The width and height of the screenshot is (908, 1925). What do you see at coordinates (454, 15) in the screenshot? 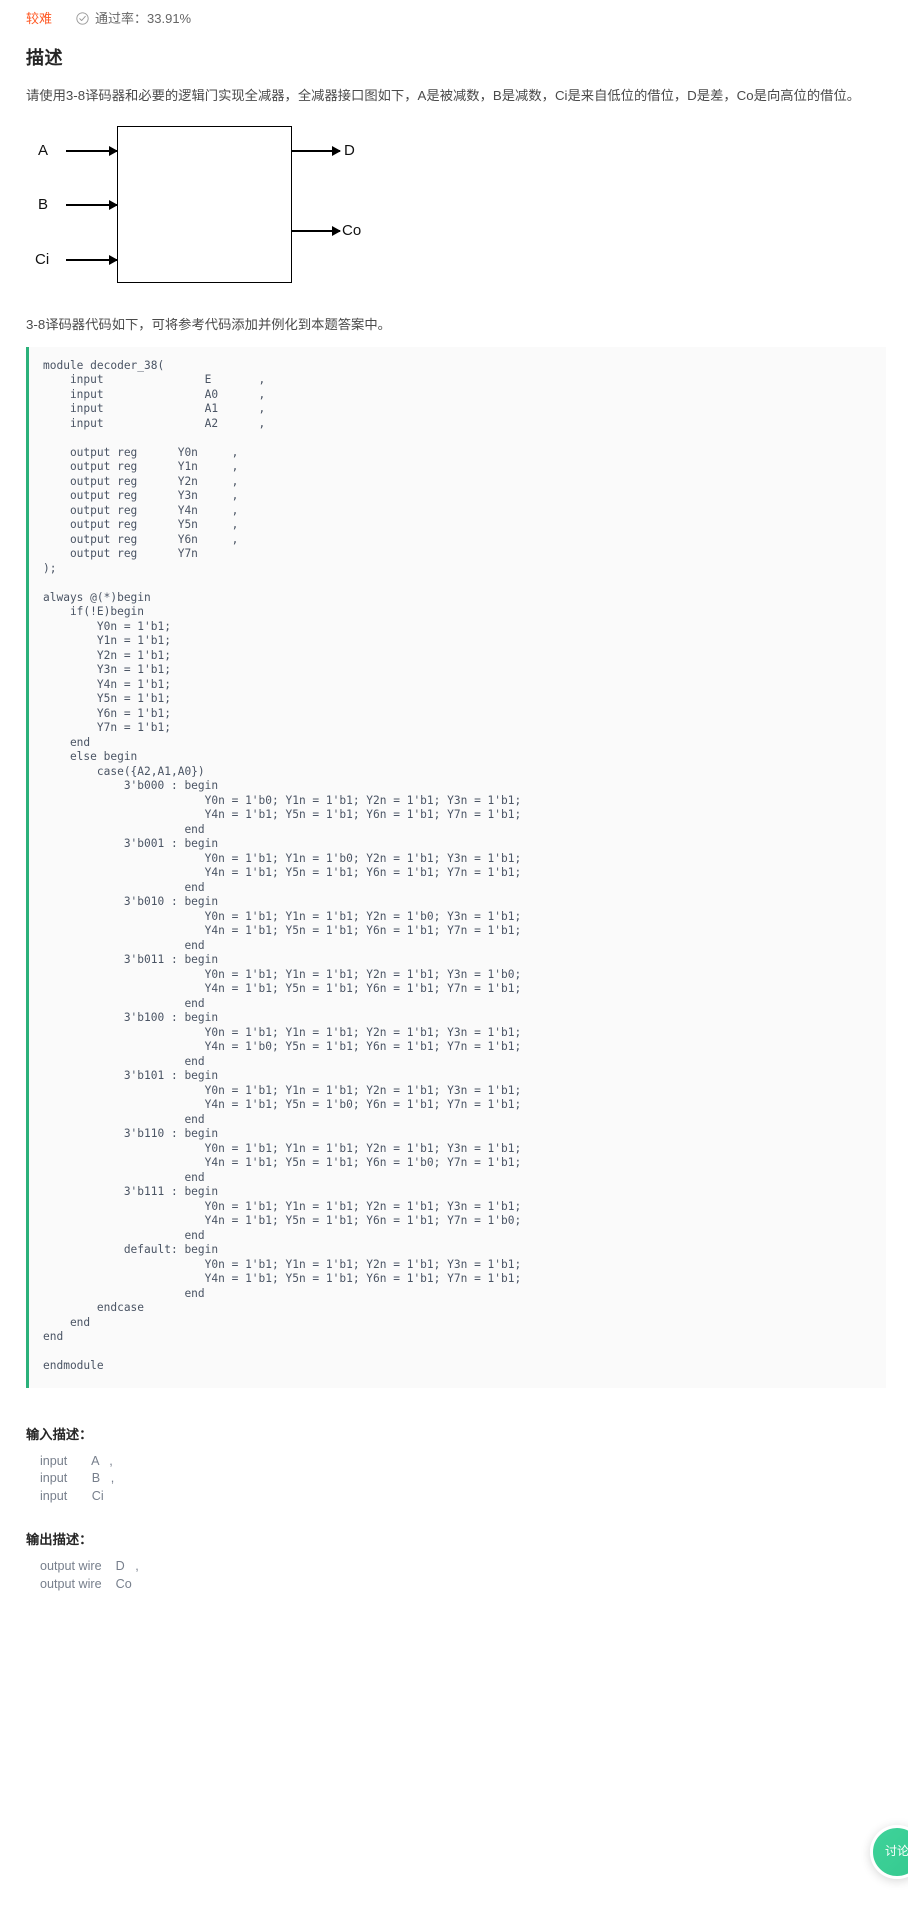
I see `problem-meta-bar: 较难 通过率：33.91%` at bounding box center [454, 15].